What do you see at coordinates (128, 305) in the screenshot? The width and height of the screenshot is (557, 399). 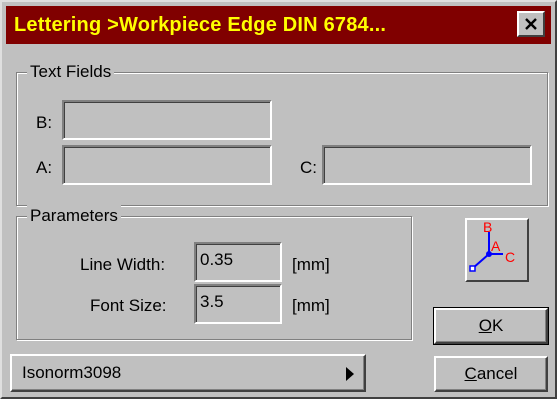 I see `font-size-label: Font Size:` at bounding box center [128, 305].